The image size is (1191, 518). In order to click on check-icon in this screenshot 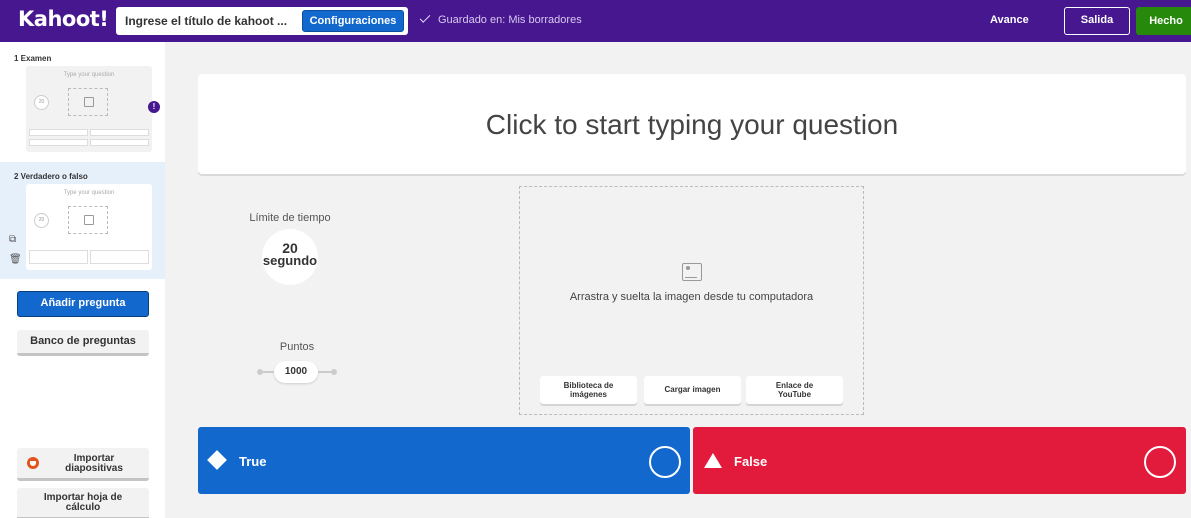, I will do `click(425, 17)`.